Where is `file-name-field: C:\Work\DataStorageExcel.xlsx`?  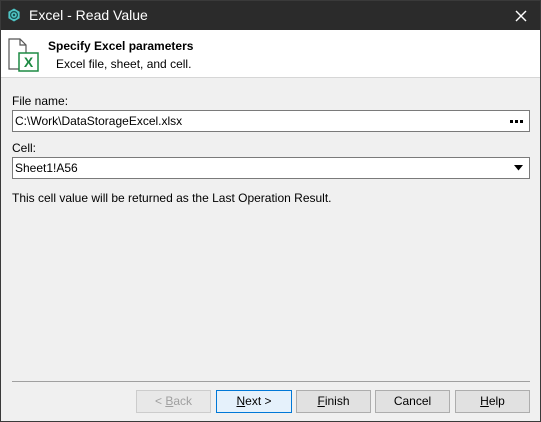 file-name-field: C:\Work\DataStorageExcel.xlsx is located at coordinates (271, 121).